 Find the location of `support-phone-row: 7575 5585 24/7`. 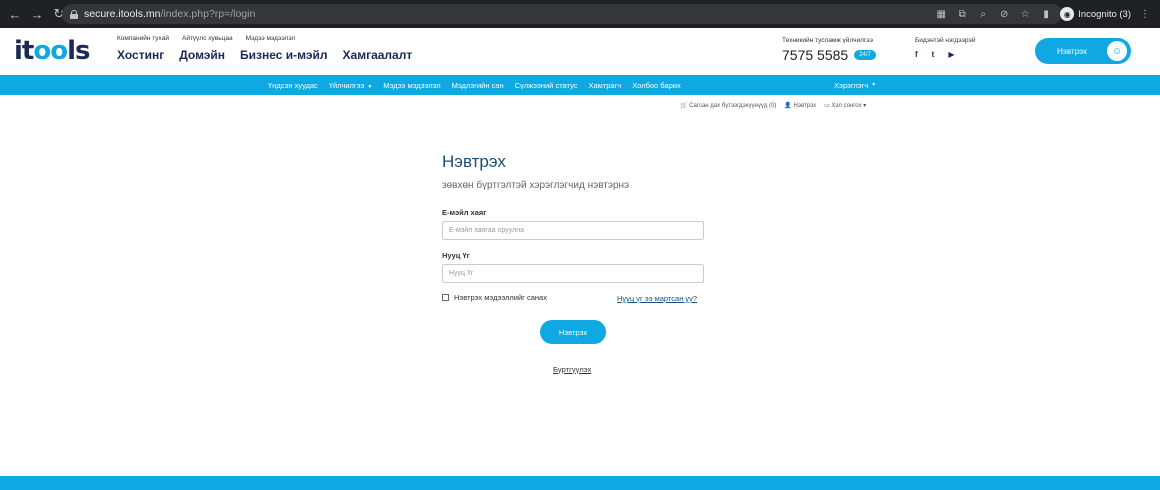

support-phone-row: 7575 5585 24/7 is located at coordinates (829, 55).